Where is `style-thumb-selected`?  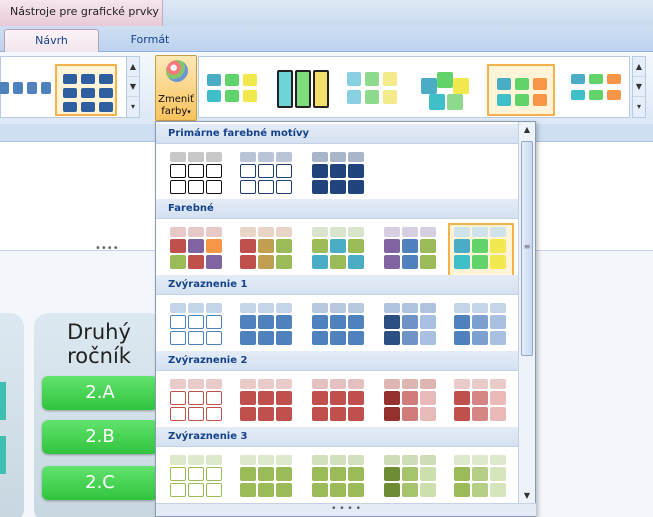
style-thumb-selected is located at coordinates (521, 90).